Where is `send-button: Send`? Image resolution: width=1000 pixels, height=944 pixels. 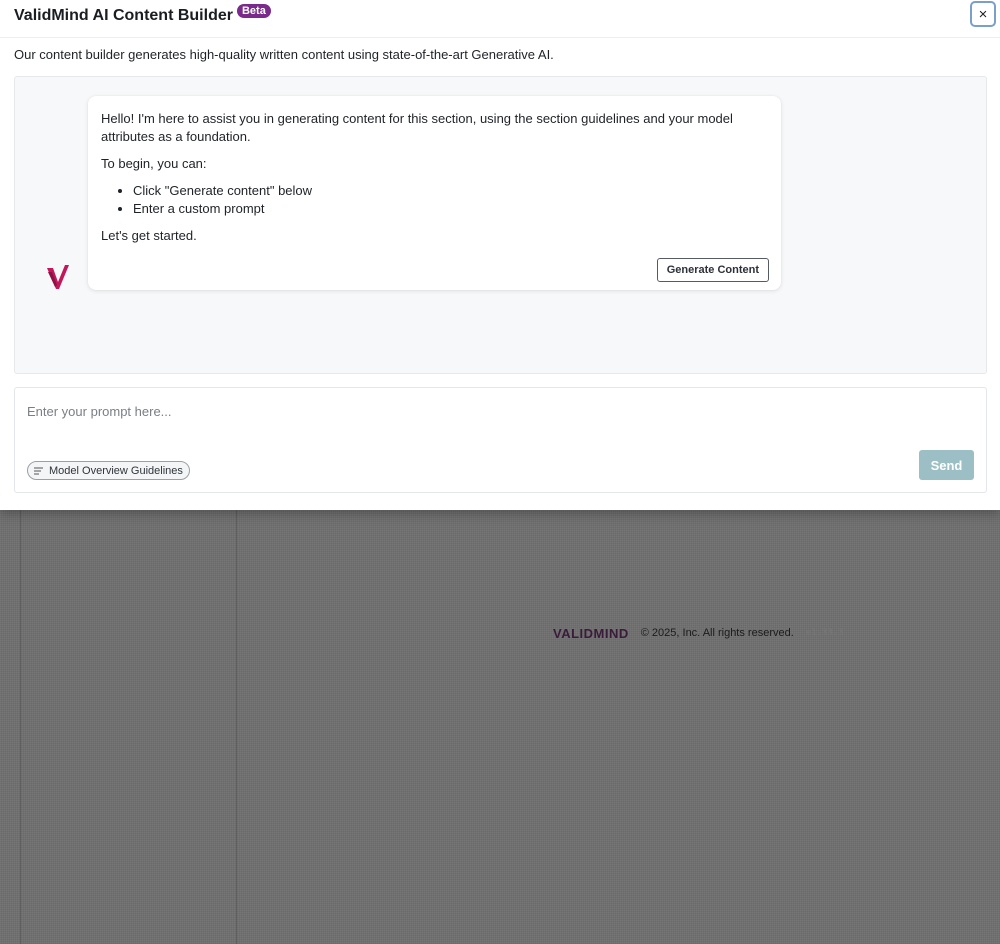 send-button: Send is located at coordinates (946, 465).